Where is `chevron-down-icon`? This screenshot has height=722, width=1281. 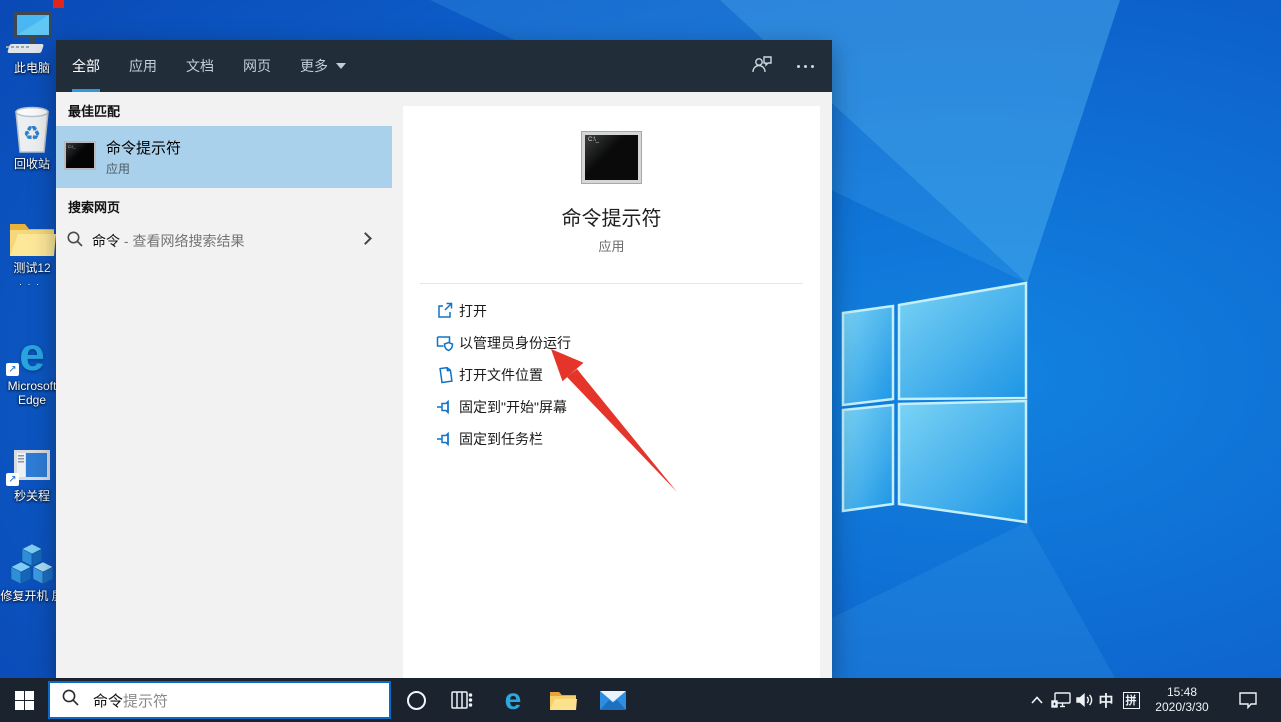
chevron-down-icon is located at coordinates (341, 66).